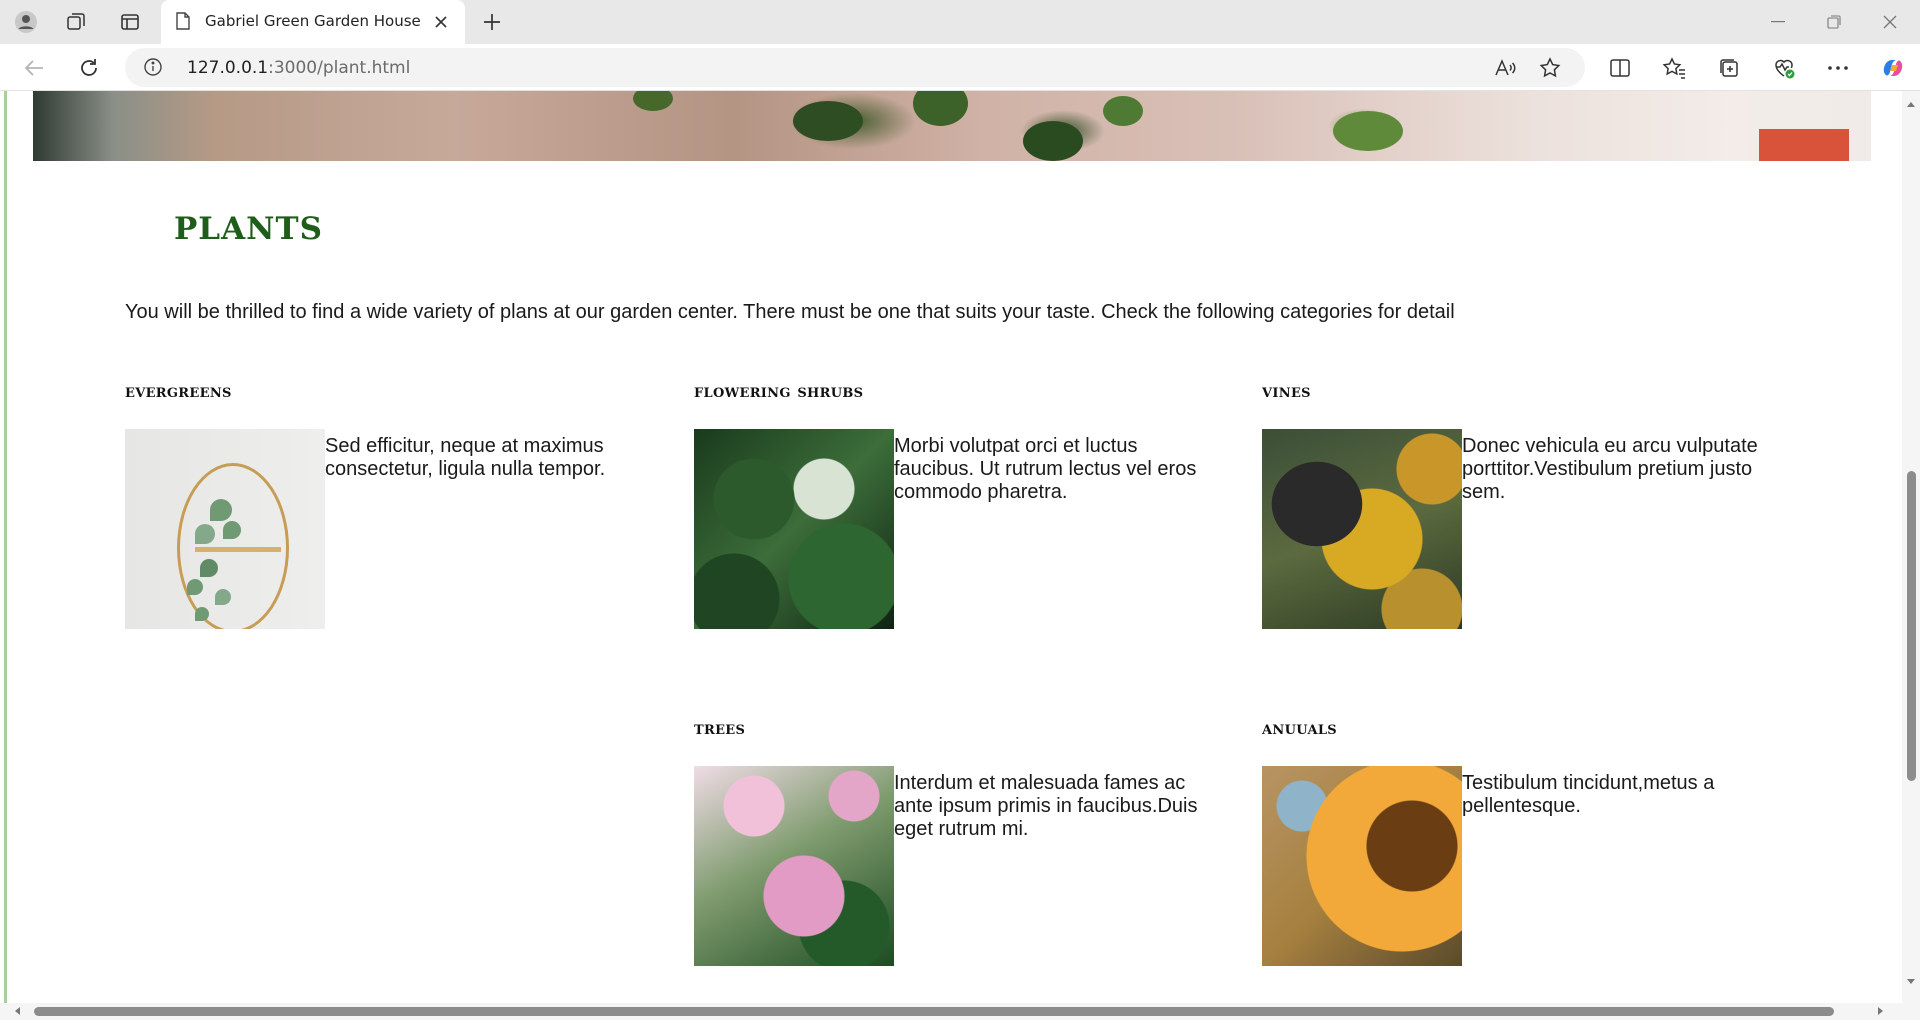  What do you see at coordinates (1784, 68) in the screenshot?
I see `browser-essentials-icon` at bounding box center [1784, 68].